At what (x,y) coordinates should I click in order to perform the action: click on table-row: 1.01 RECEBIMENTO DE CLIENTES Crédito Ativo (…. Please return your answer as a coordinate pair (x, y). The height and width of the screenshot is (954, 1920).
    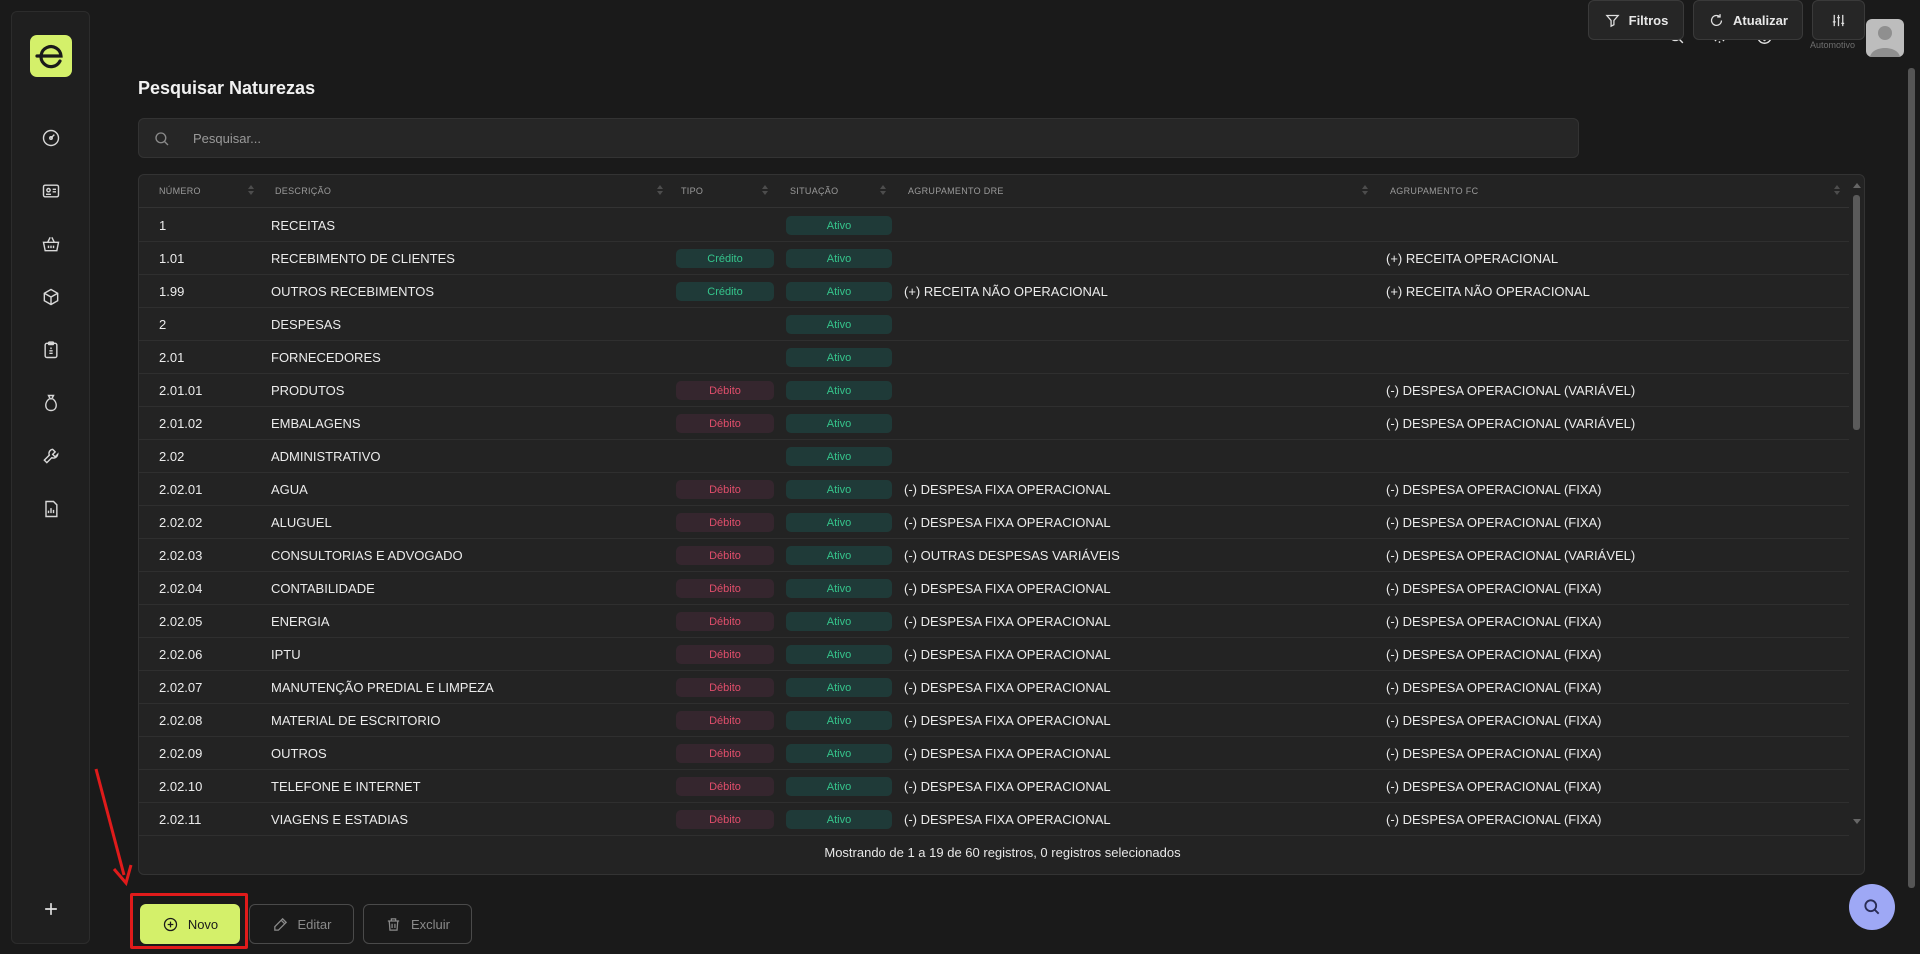
    Looking at the image, I should click on (994, 258).